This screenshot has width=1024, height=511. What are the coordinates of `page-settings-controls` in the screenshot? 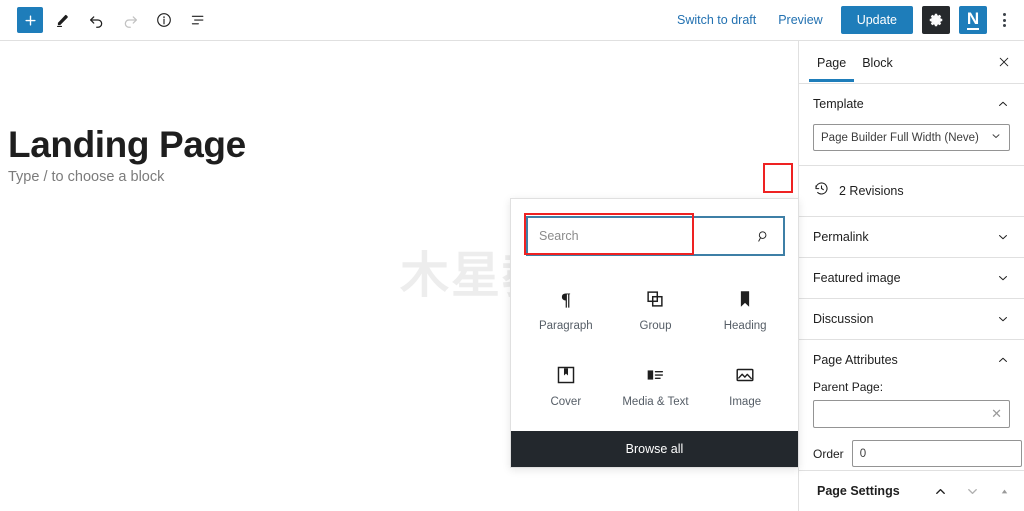 It's located at (972, 491).